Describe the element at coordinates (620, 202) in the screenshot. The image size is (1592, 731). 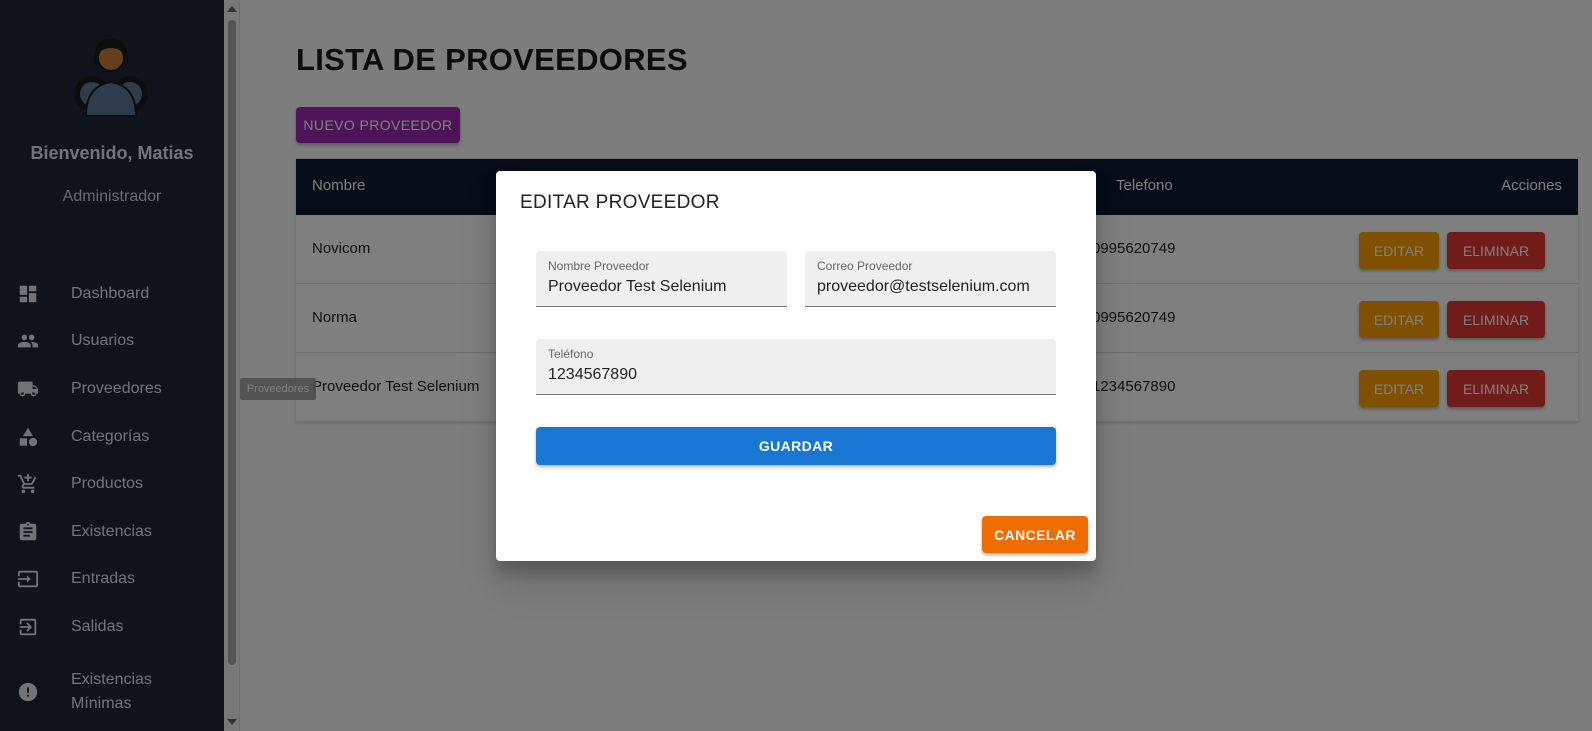
I see `dialog-title: EDITAR PROVEEDOR` at that location.